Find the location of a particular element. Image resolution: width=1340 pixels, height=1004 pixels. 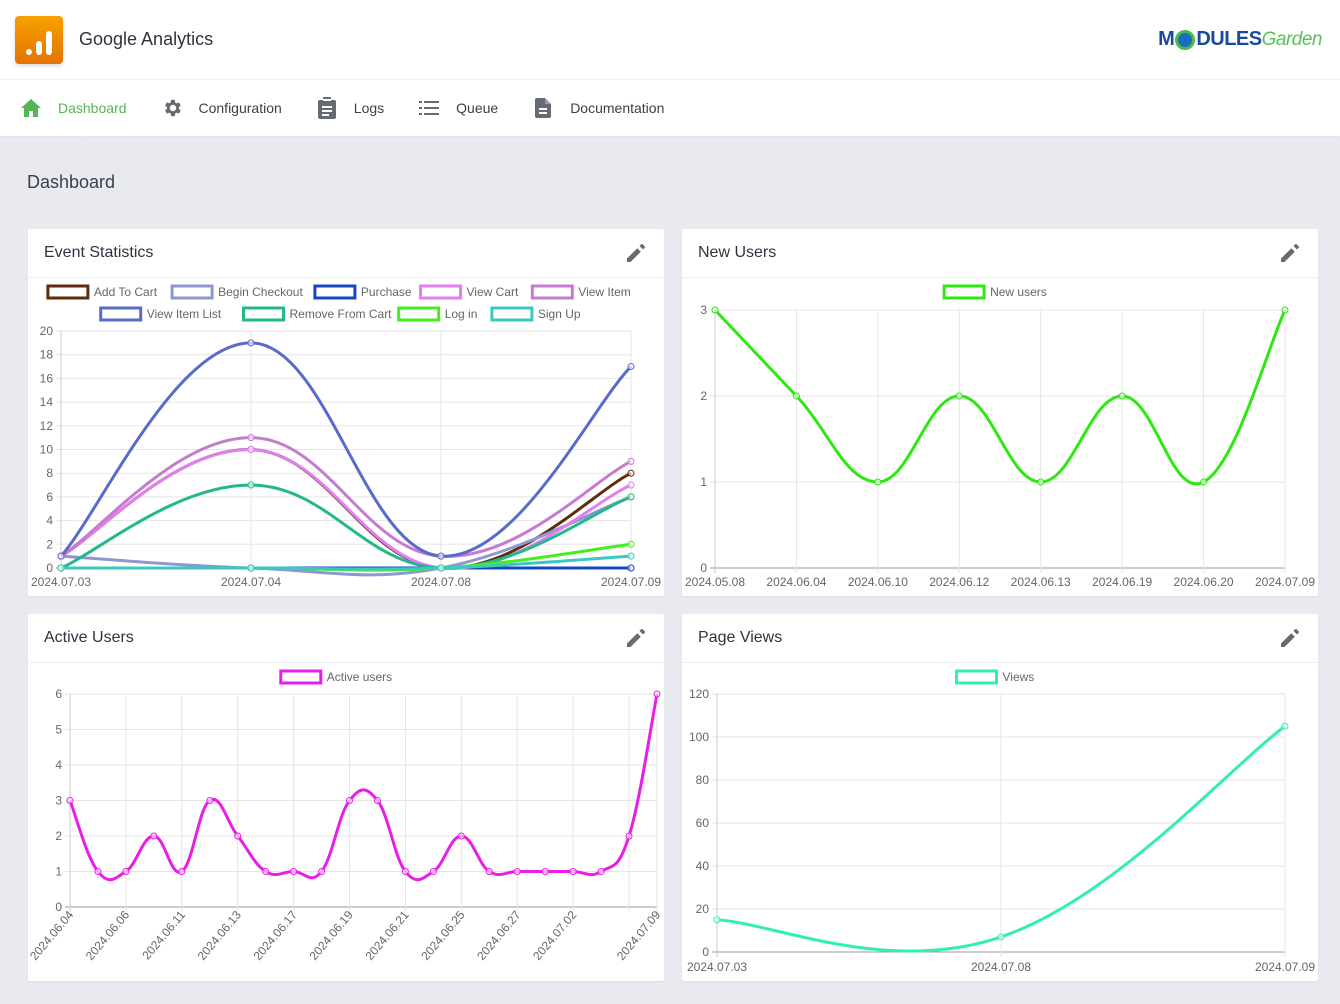

legend-item: Active users is located at coordinates (335, 677).